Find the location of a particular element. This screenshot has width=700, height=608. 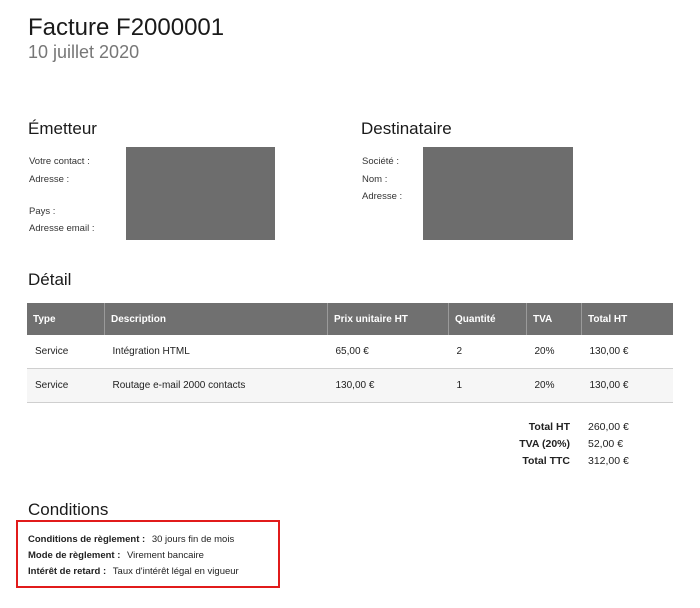

detail-title: Détail is located at coordinates (50, 279).